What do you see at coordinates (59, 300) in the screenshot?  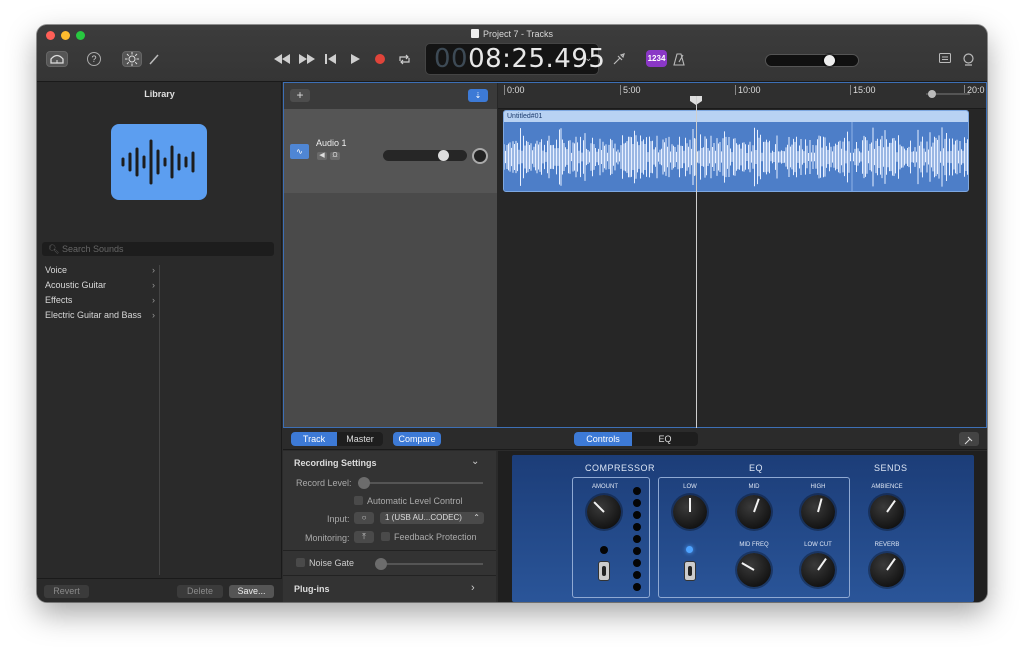 I see `category-label: Effects` at bounding box center [59, 300].